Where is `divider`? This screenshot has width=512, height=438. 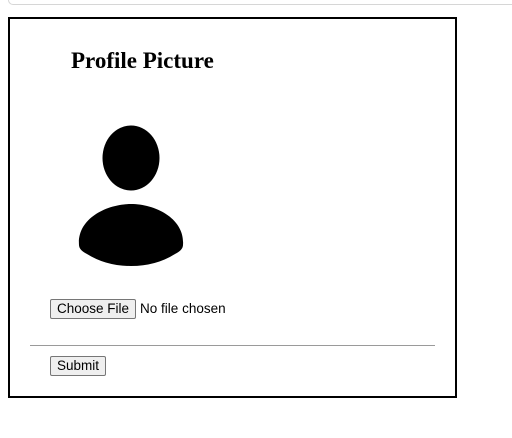 divider is located at coordinates (232, 345).